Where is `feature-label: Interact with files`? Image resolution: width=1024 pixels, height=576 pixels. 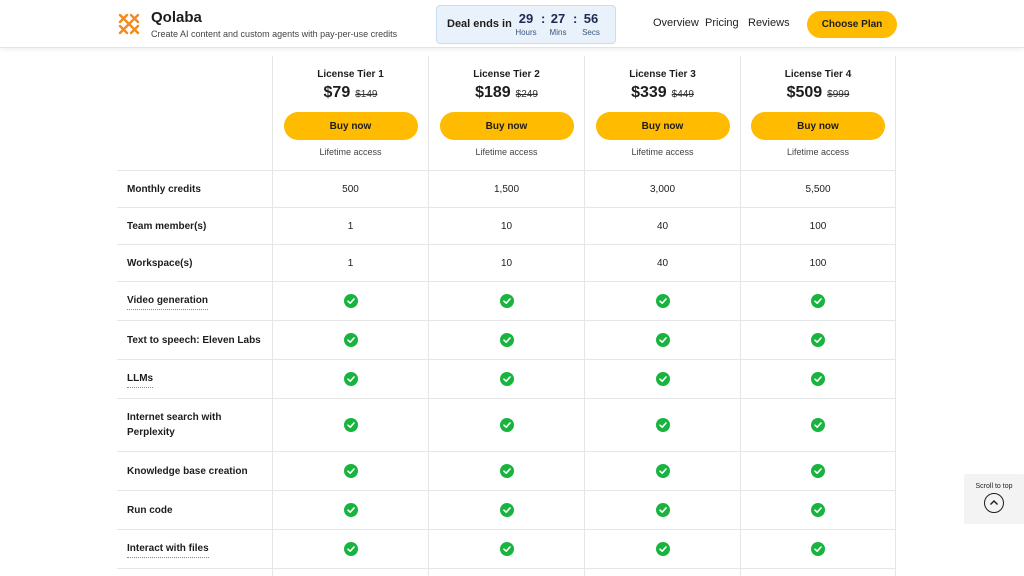 feature-label: Interact with files is located at coordinates (195, 549).